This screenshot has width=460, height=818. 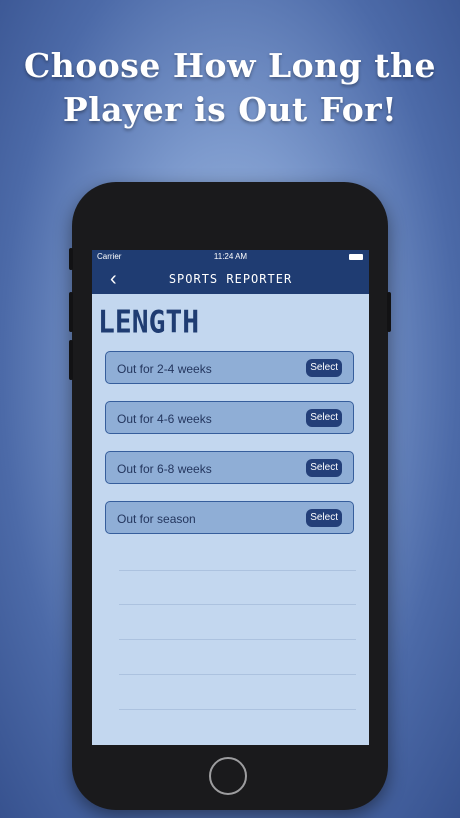 What do you see at coordinates (164, 369) in the screenshot?
I see `option-label: Out for 2-4 weeks` at bounding box center [164, 369].